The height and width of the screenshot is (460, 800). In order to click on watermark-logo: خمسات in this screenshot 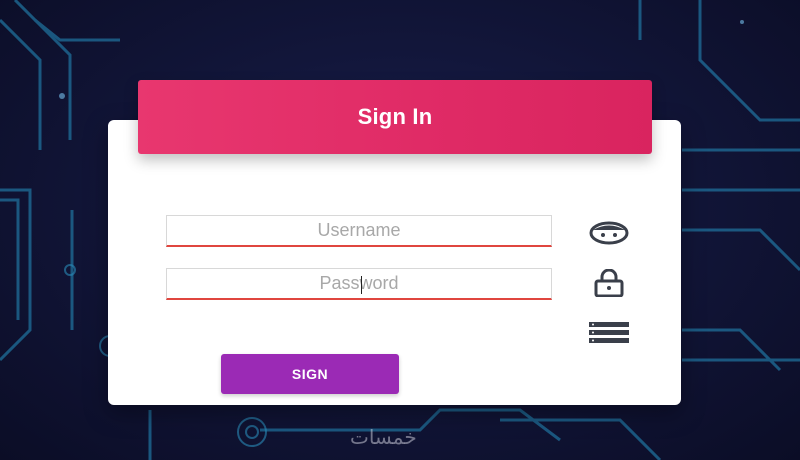, I will do `click(383, 437)`.